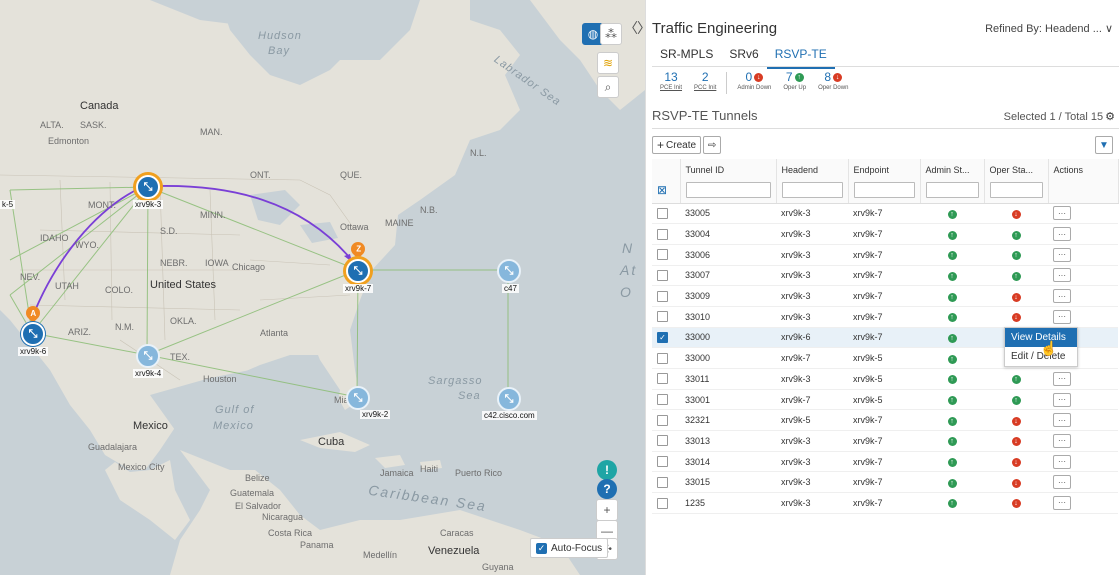  Describe the element at coordinates (671, 80) in the screenshot. I see `stat-pce-init: 13 PCE Init` at that location.